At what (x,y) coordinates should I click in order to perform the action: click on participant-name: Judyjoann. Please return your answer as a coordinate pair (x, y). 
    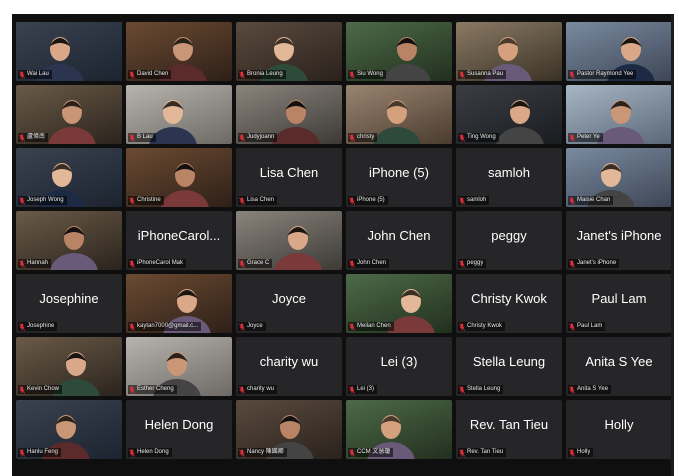
    Looking at the image, I should click on (261, 137).